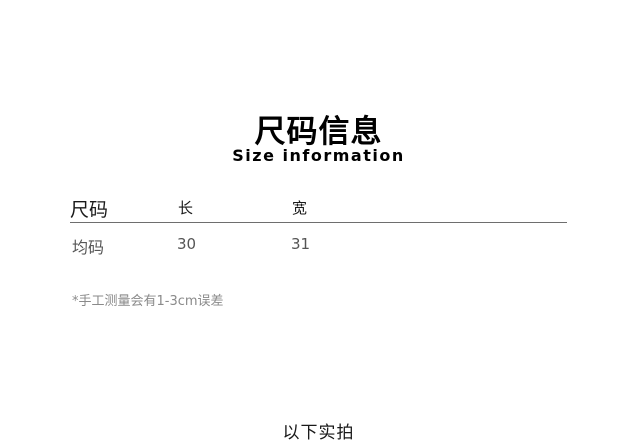 Image resolution: width=637 pixels, height=443 pixels. I want to click on measurement-note: *手工测量会有1-3cm误差, so click(148, 301).